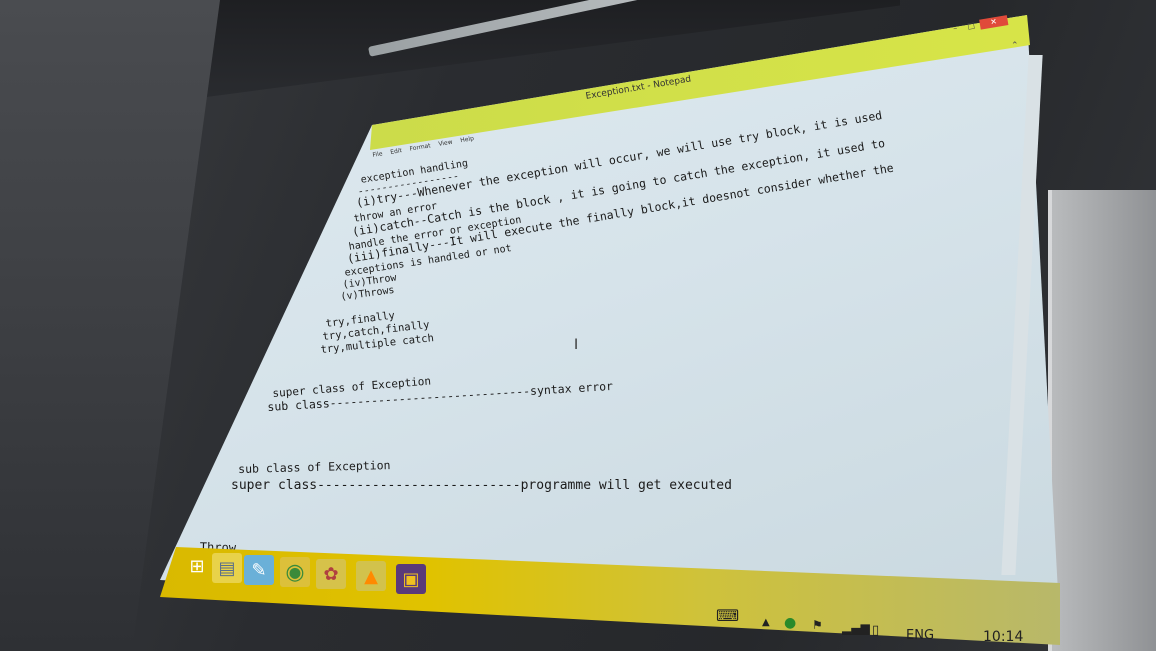  I want to click on text-cursor-icon: I, so click(576, 345).